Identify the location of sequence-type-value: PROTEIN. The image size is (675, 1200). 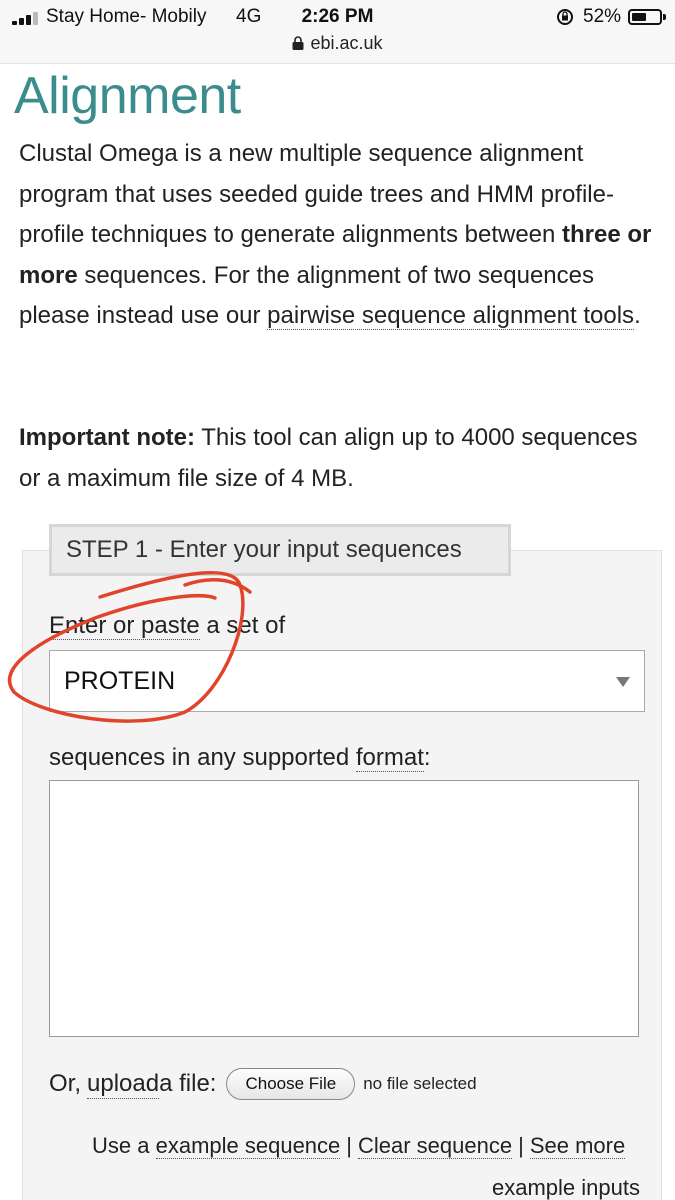
(120, 681).